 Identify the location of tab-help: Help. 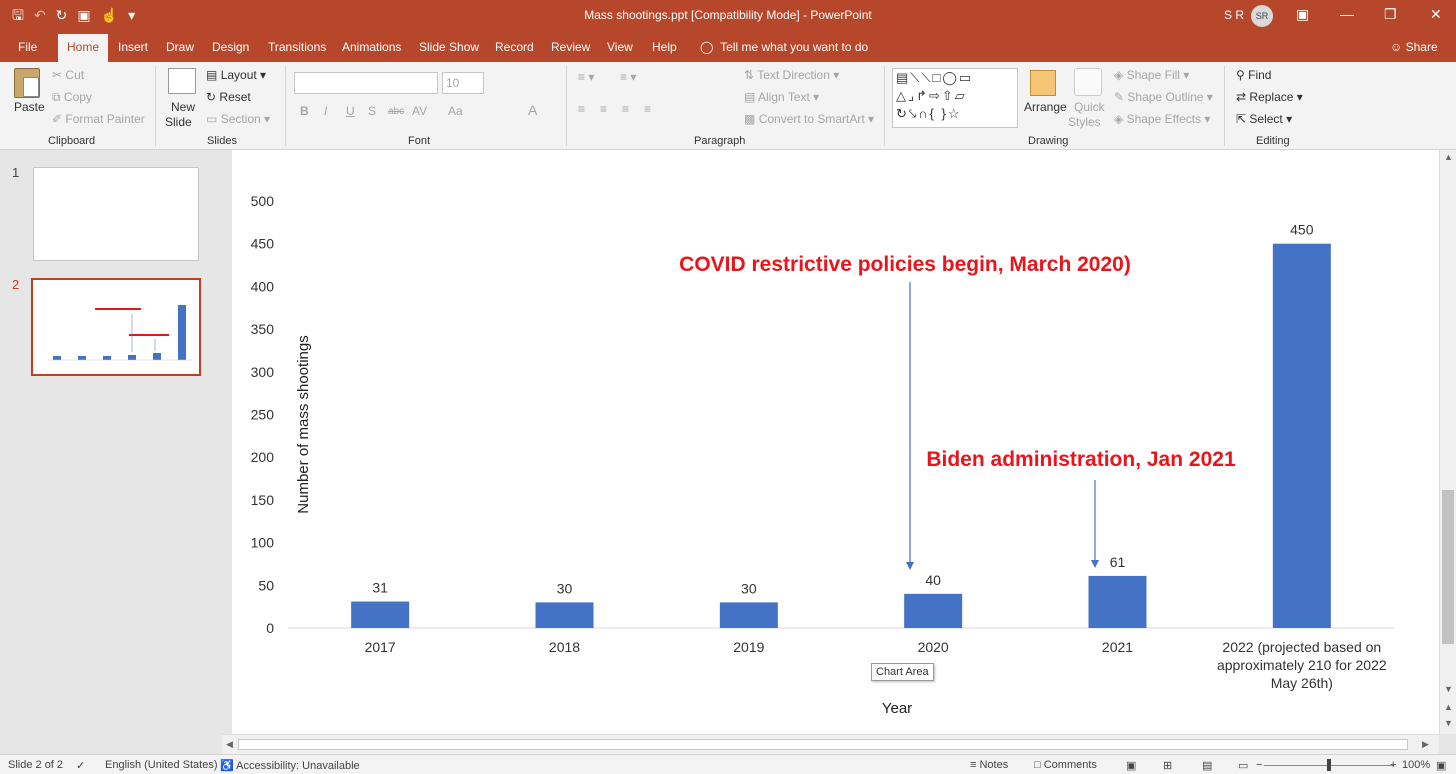
(664, 47).